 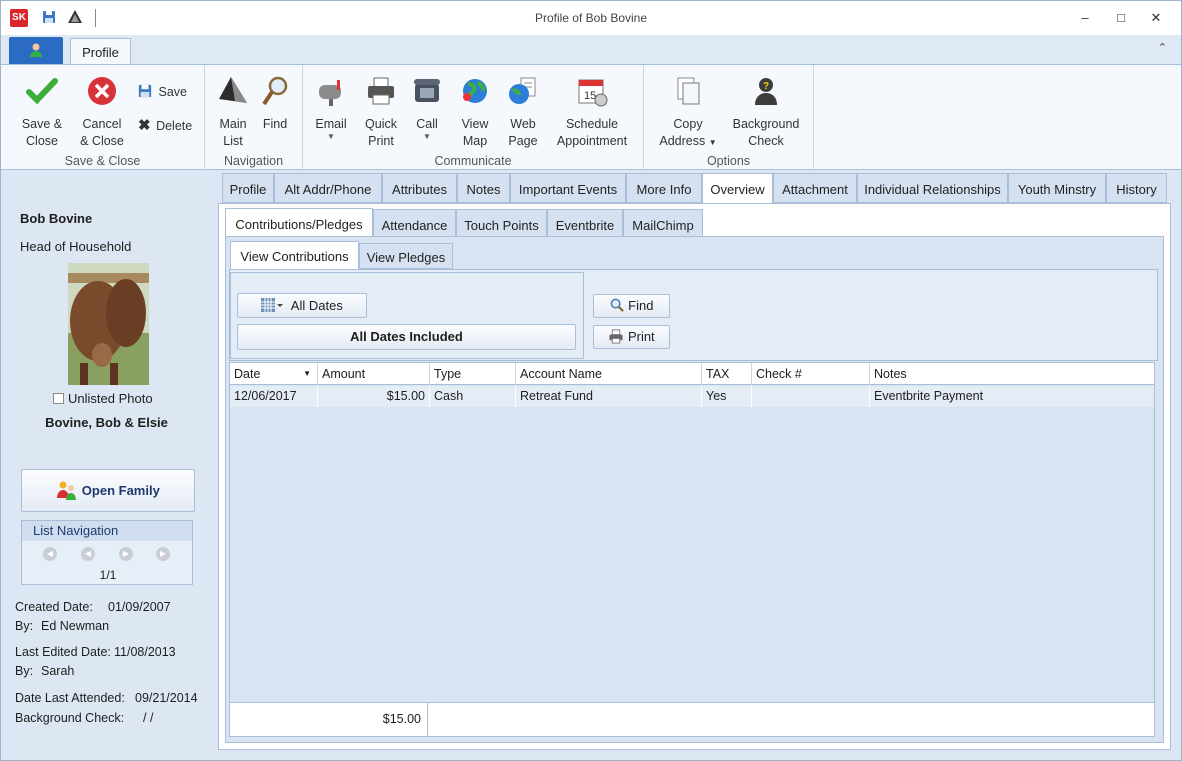 I want to click on copy-address-button: Copy Address ▼, so click(x=688, y=113).